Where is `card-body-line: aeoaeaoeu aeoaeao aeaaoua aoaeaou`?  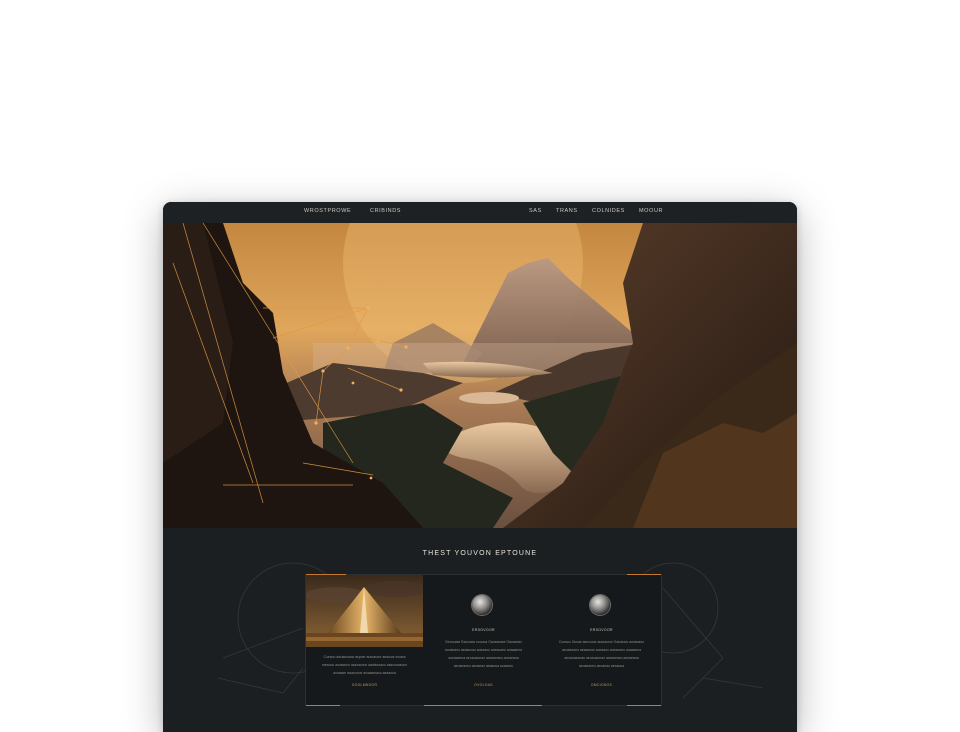 card-body-line: aeoaeaoeu aeoaeao aeaaoua aoaeaou is located at coordinates (483, 666).